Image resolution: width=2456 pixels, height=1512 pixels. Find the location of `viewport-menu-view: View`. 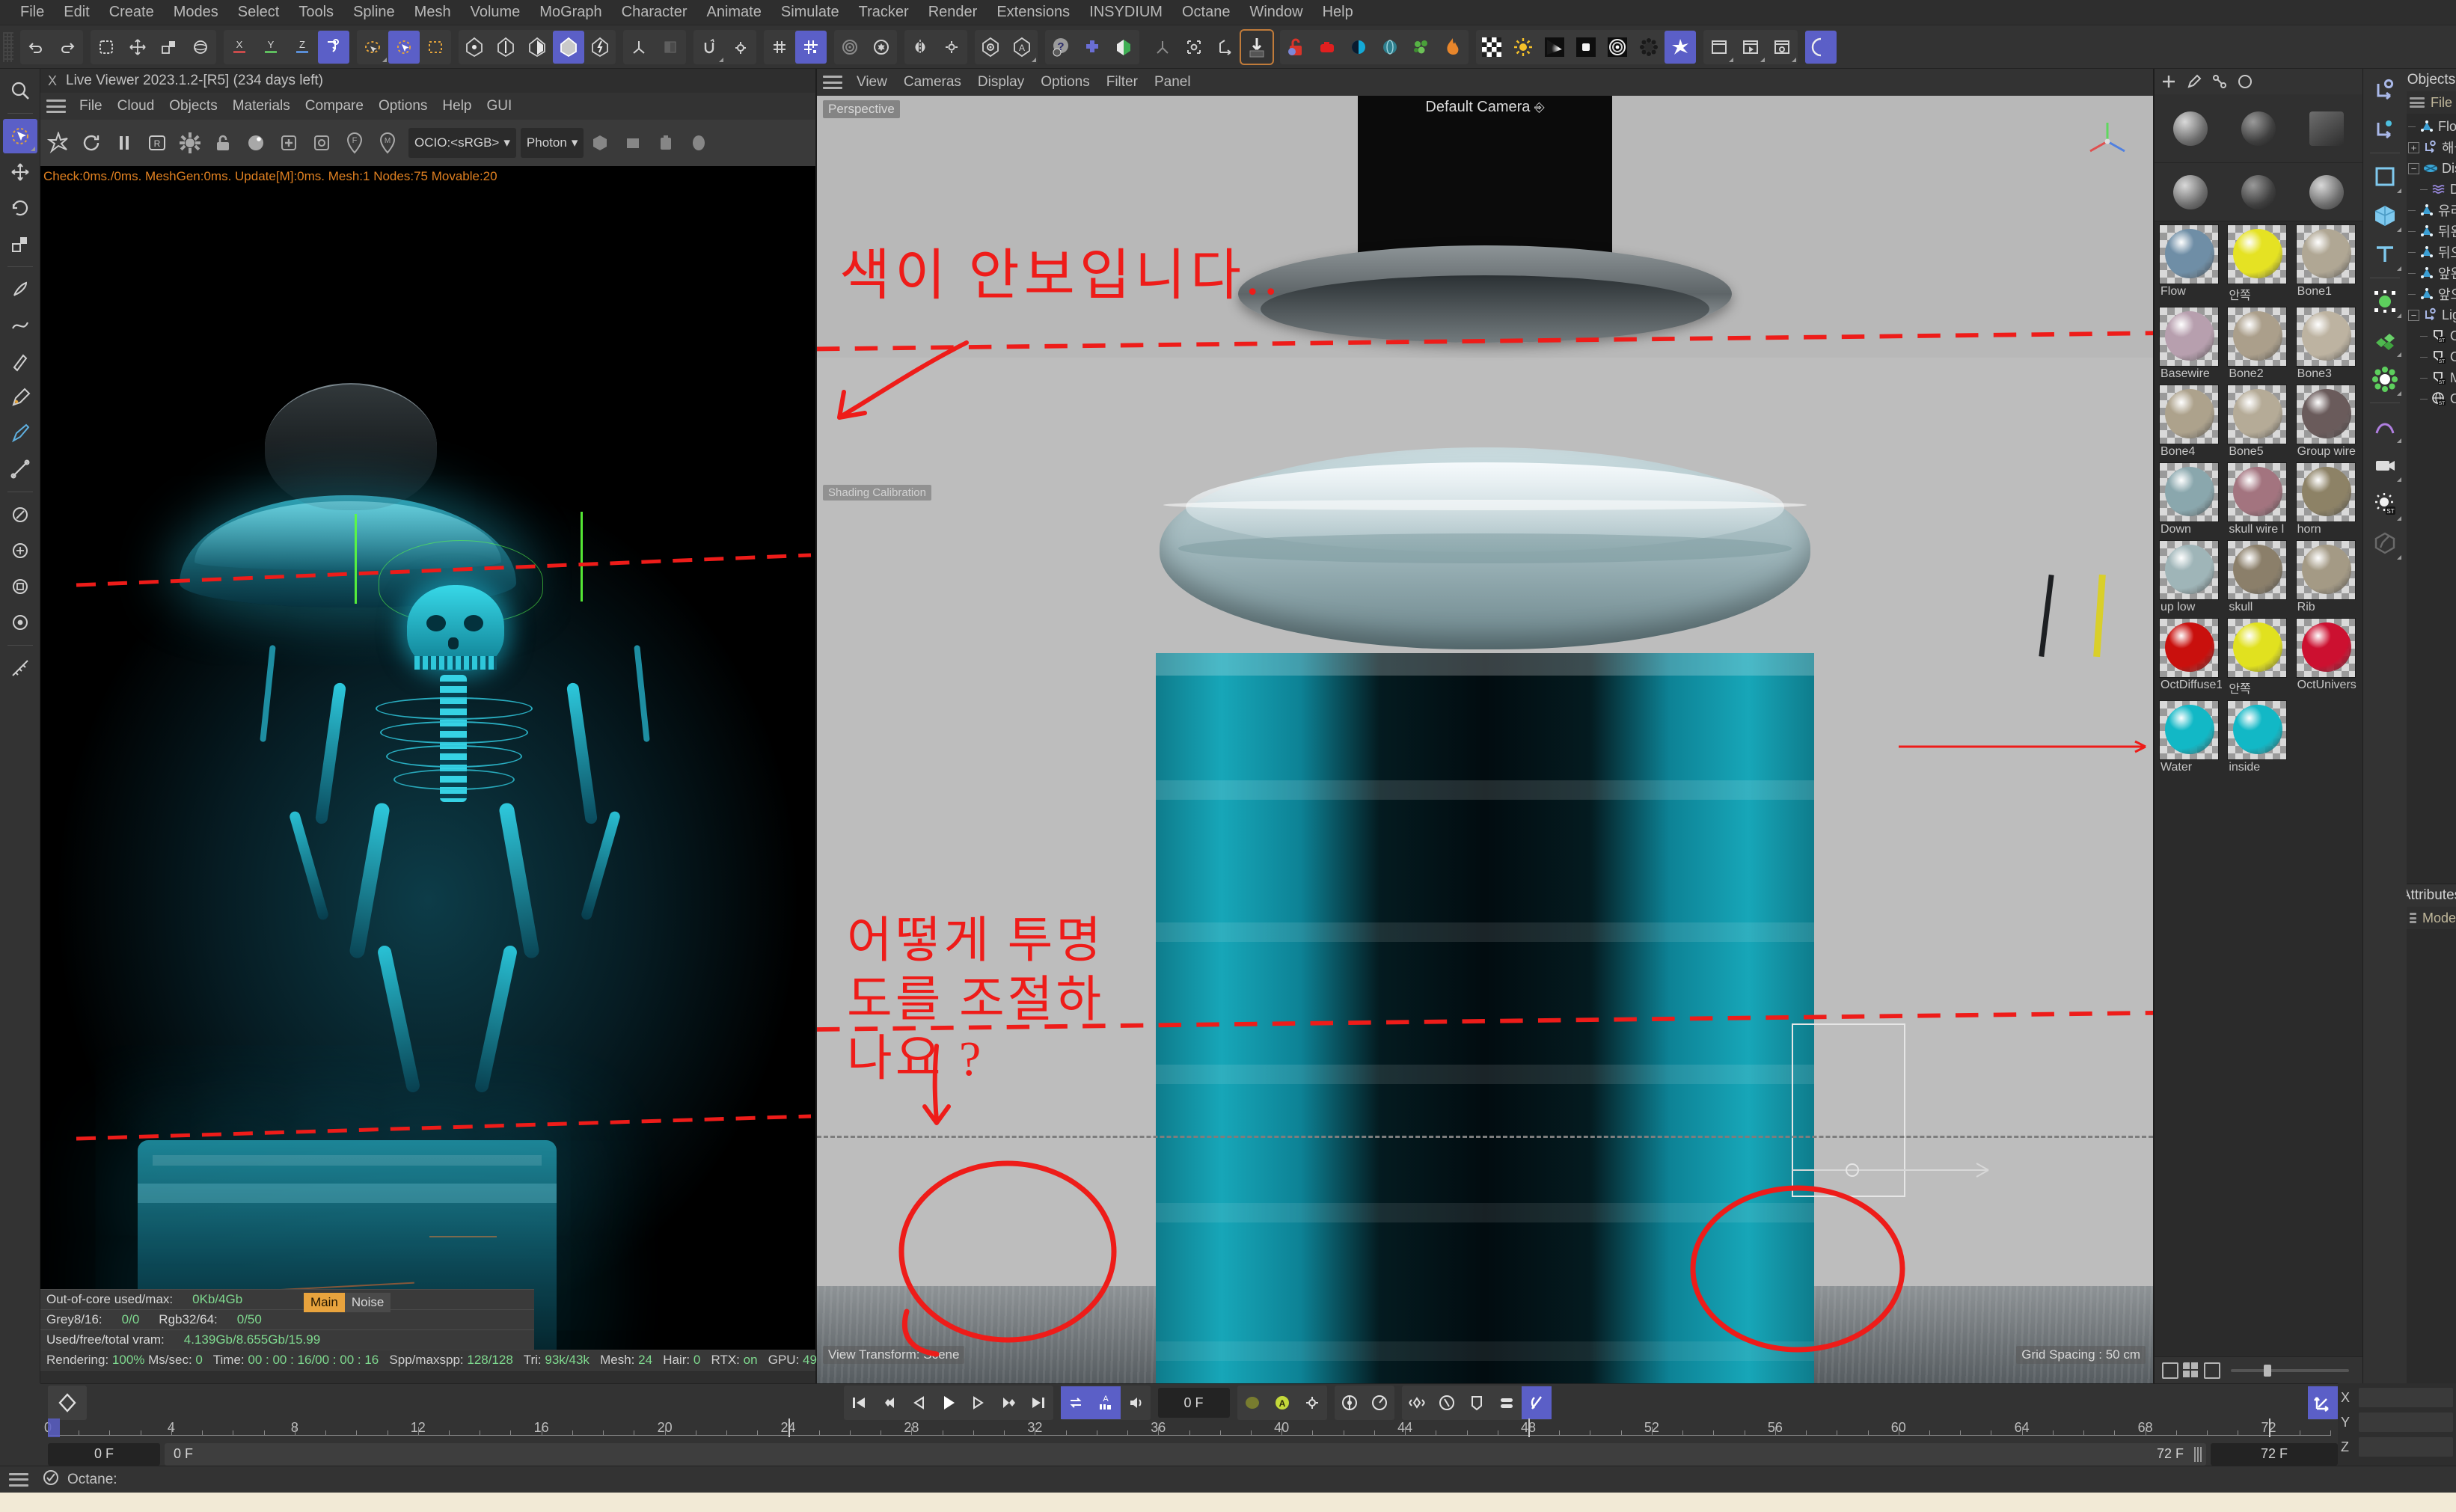

viewport-menu-view: View is located at coordinates (871, 82).